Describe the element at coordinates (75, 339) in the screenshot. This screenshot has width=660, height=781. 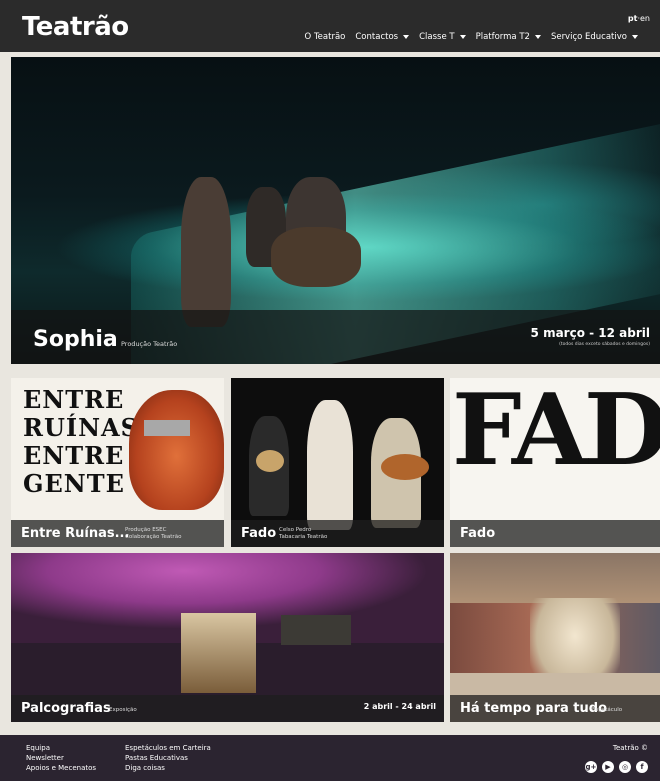
I see `hero-title: Sophia` at that location.